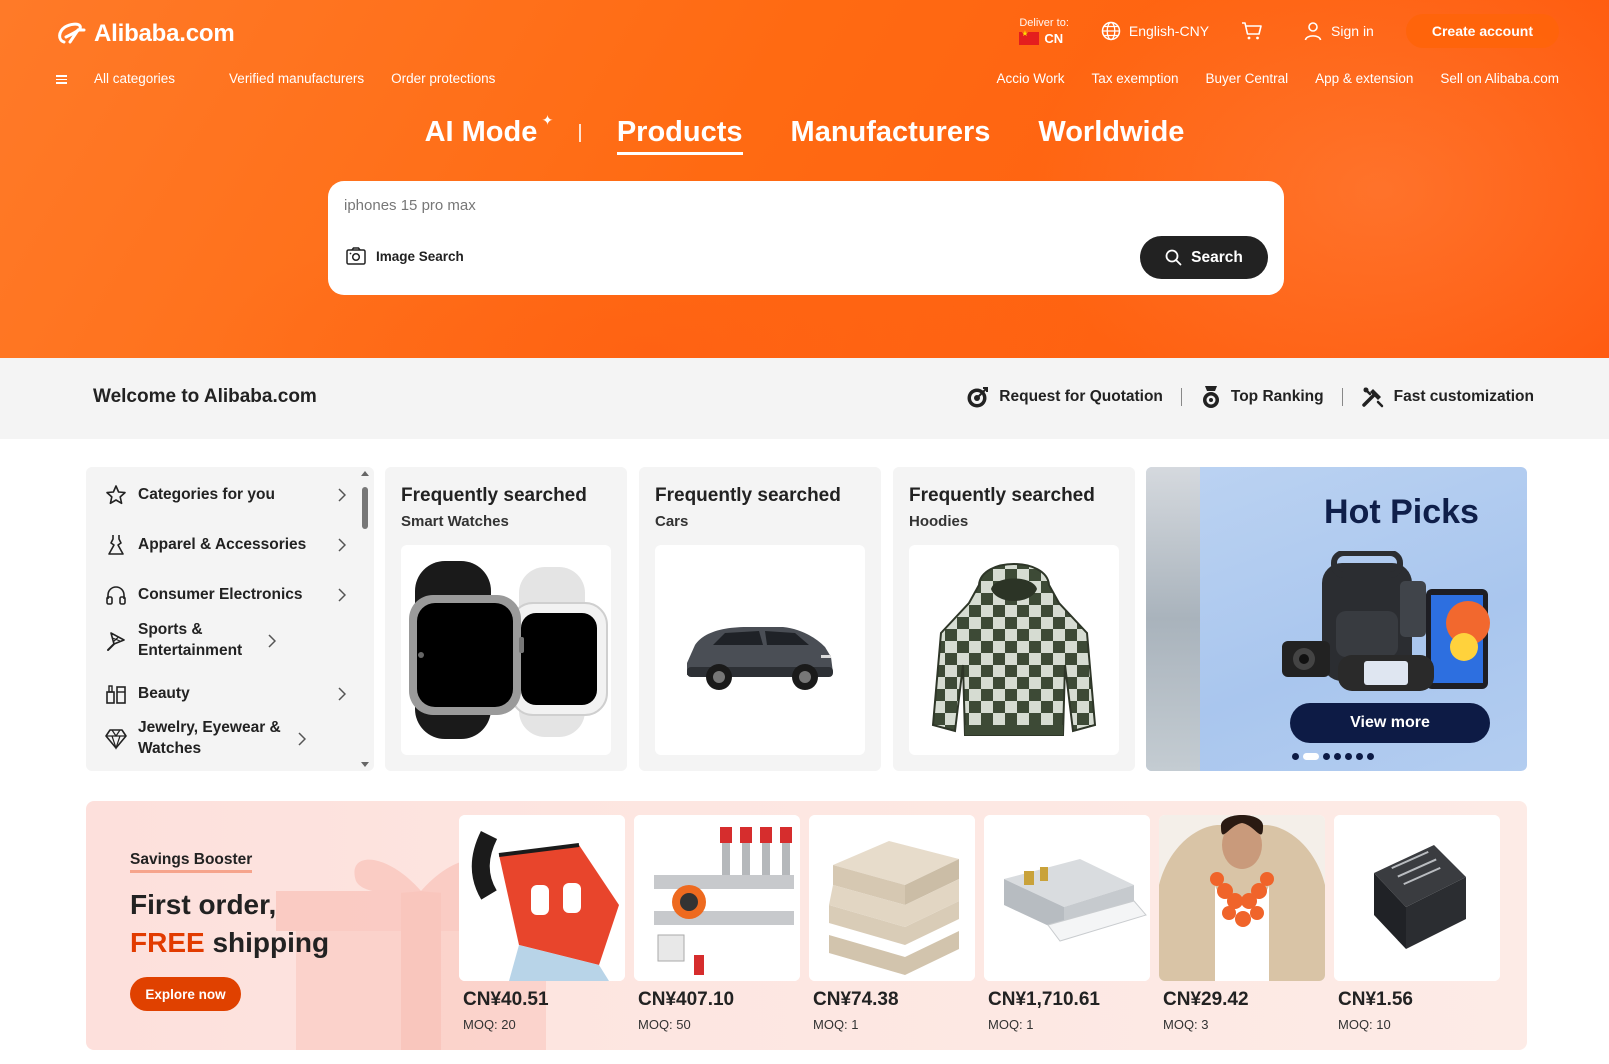 This screenshot has width=1609, height=1064. I want to click on category-item-for-you: Categories for you, so click(220, 495).